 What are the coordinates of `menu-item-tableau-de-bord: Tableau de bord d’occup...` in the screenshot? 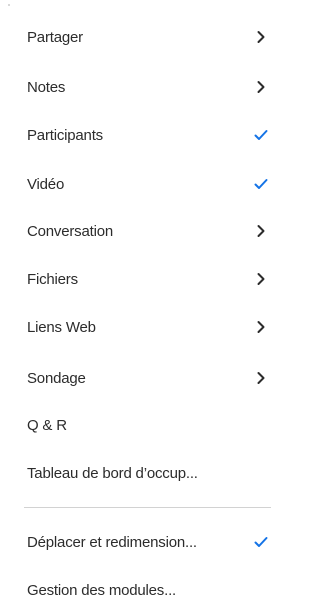 It's located at (141, 473).